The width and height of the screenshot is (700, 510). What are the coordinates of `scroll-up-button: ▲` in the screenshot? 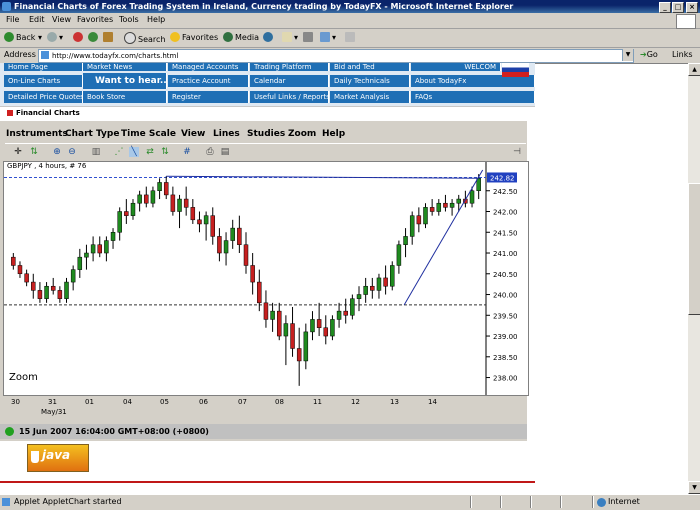 It's located at (694, 69).